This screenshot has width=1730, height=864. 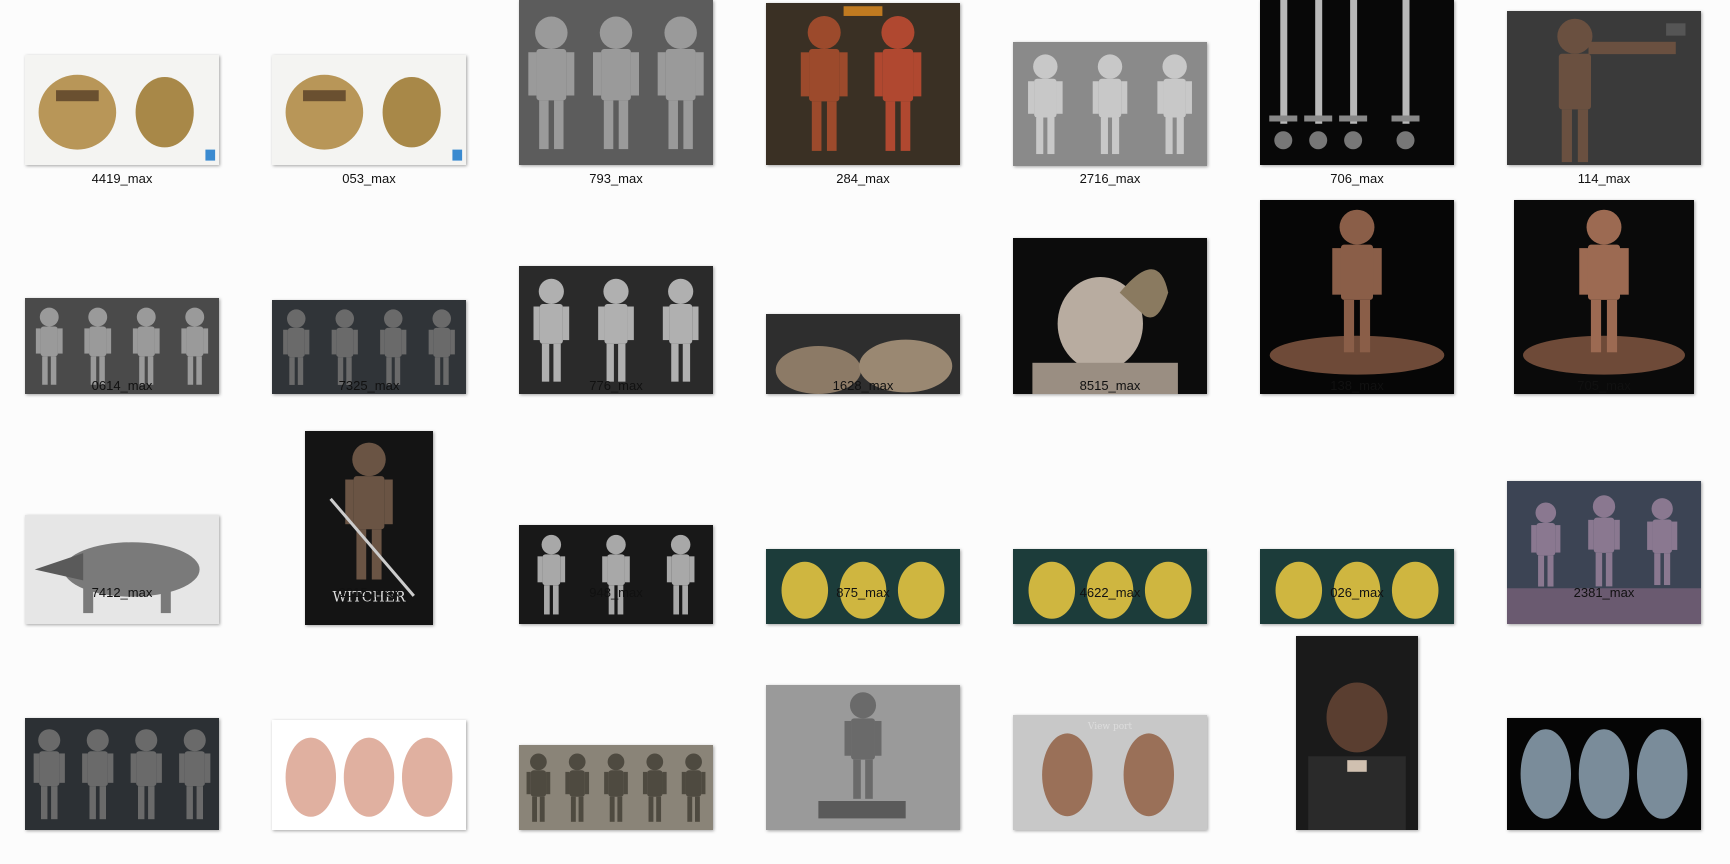 I want to click on file-name-label: 7412_max, so click(x=122, y=592).